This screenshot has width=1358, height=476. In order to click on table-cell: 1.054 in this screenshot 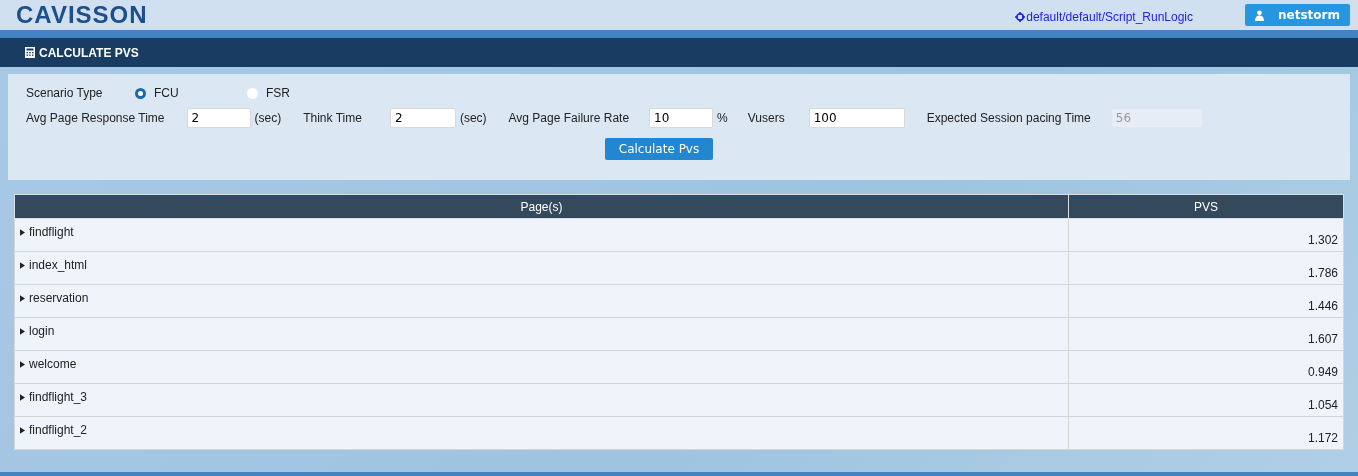, I will do `click(1206, 400)`.